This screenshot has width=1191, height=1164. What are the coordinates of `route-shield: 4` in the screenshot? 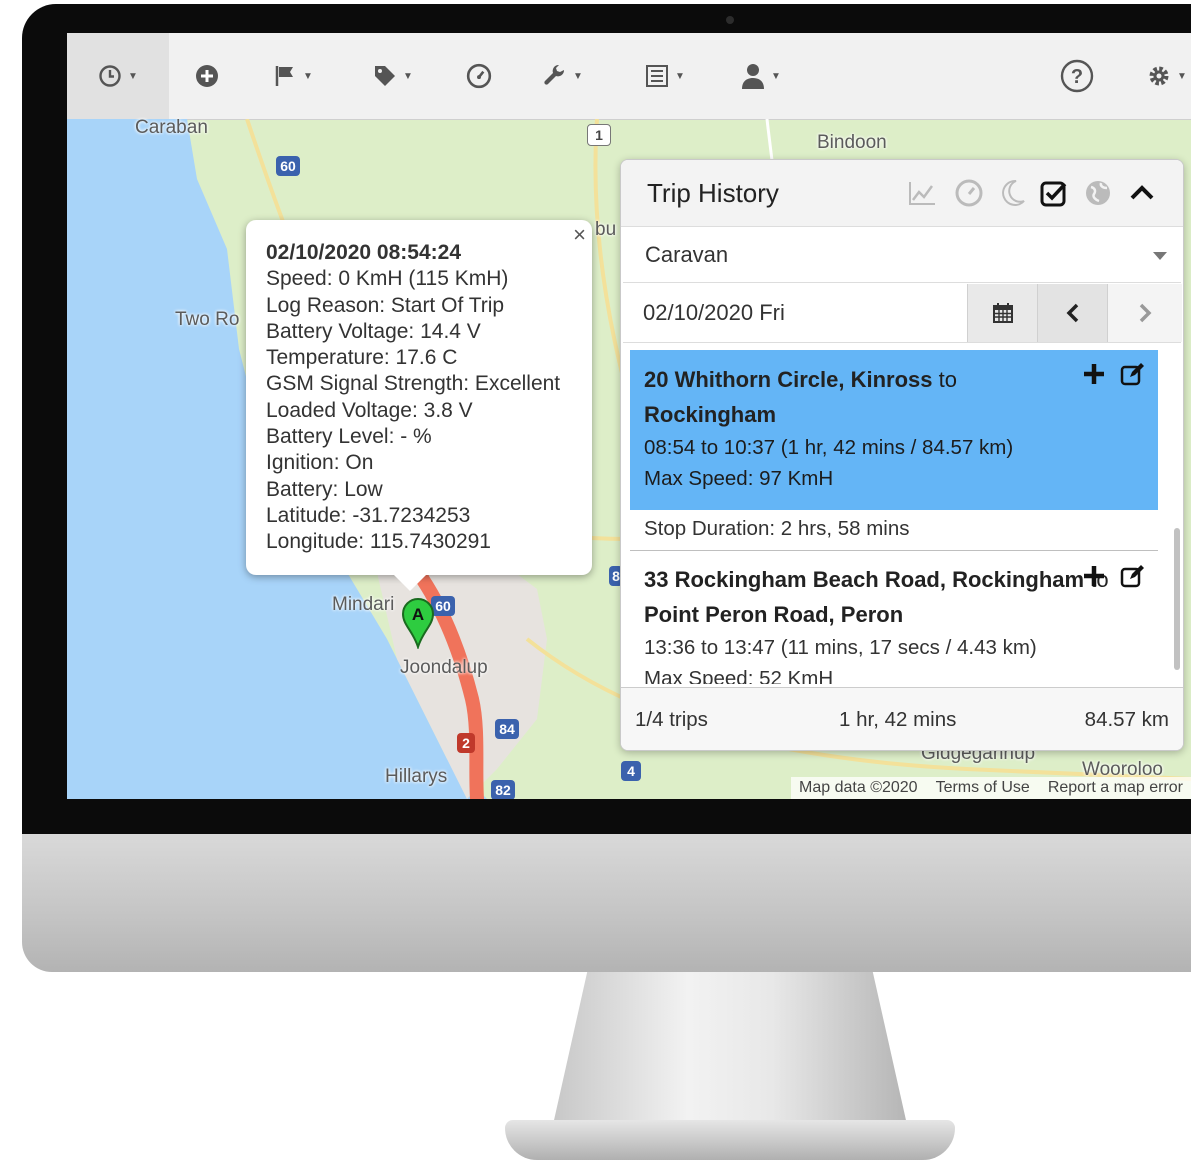 It's located at (631, 771).